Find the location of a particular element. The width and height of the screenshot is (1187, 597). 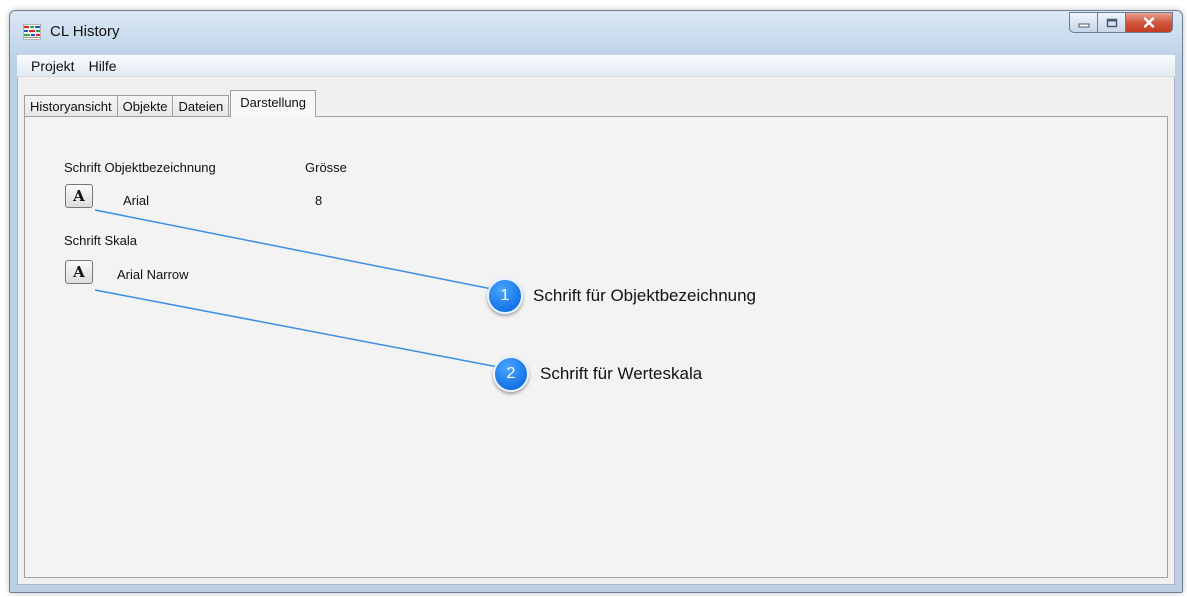

tab-dateien: Dateien is located at coordinates (201, 106).